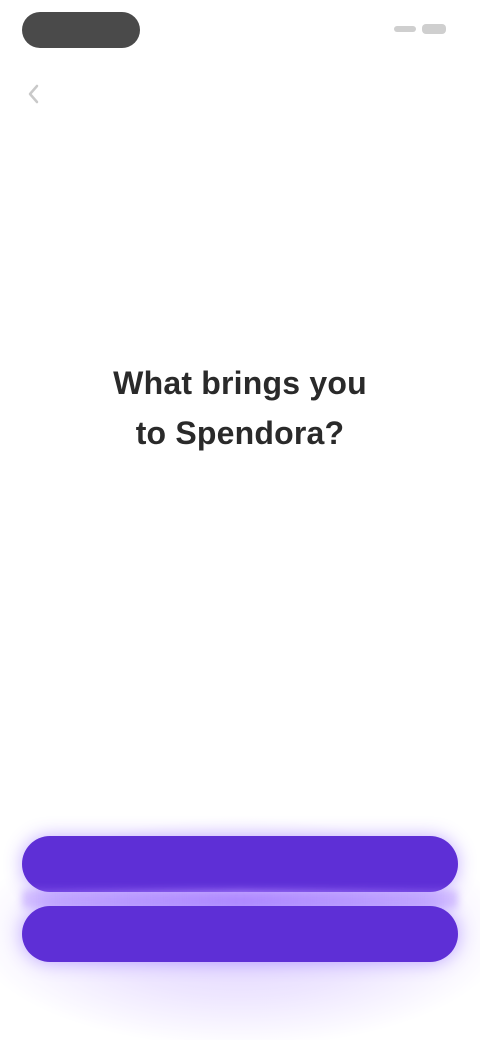  I want to click on secondary-option-button, so click(240, 934).